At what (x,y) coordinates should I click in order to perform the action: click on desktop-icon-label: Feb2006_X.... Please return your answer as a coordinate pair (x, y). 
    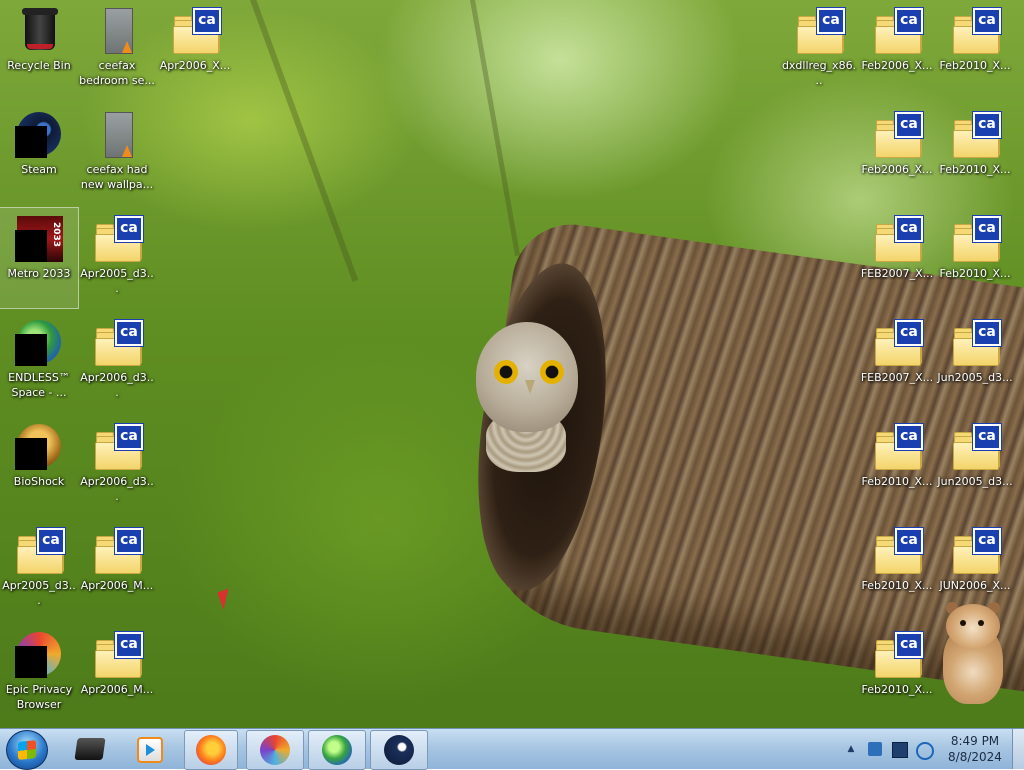
    Looking at the image, I should click on (897, 169).